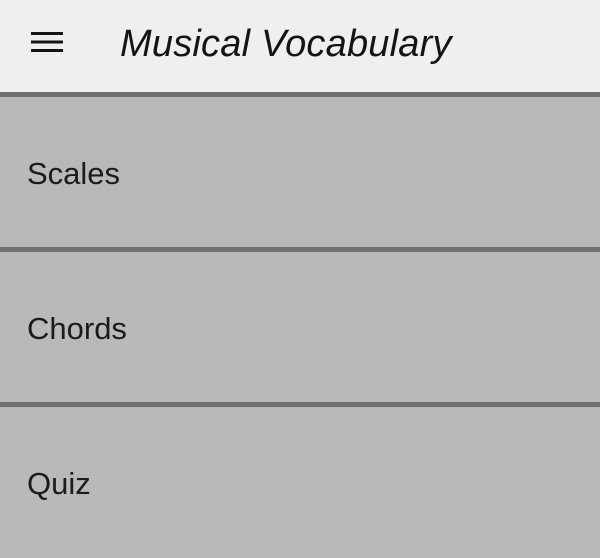 The height and width of the screenshot is (558, 600). What do you see at coordinates (59, 483) in the screenshot?
I see `menu-item-label: Quiz` at bounding box center [59, 483].